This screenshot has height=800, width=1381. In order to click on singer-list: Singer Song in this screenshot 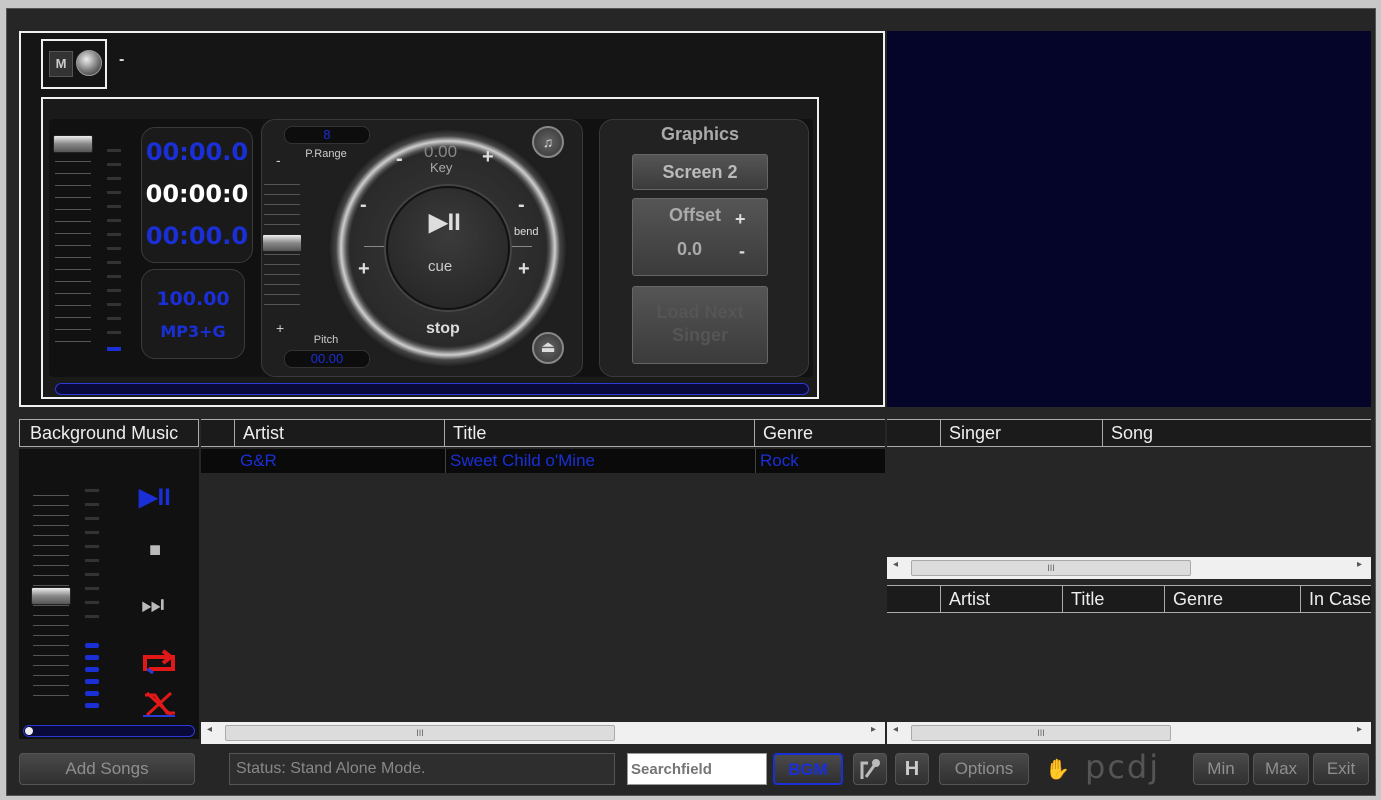, I will do `click(1129, 489)`.